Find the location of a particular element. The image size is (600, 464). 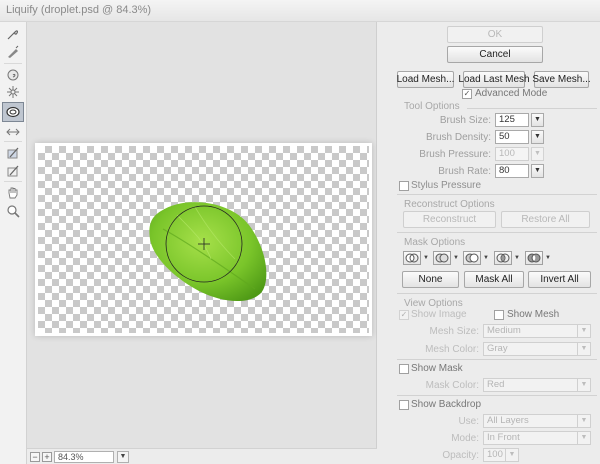

show-image-checkbox: ✓ is located at coordinates (404, 315).